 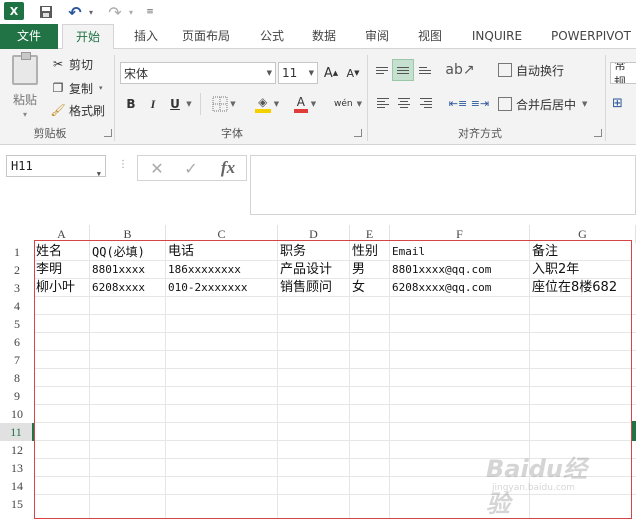 What do you see at coordinates (222, 288) in the screenshot?
I see `cell-c3: 010-2xxxxxxx` at bounding box center [222, 288].